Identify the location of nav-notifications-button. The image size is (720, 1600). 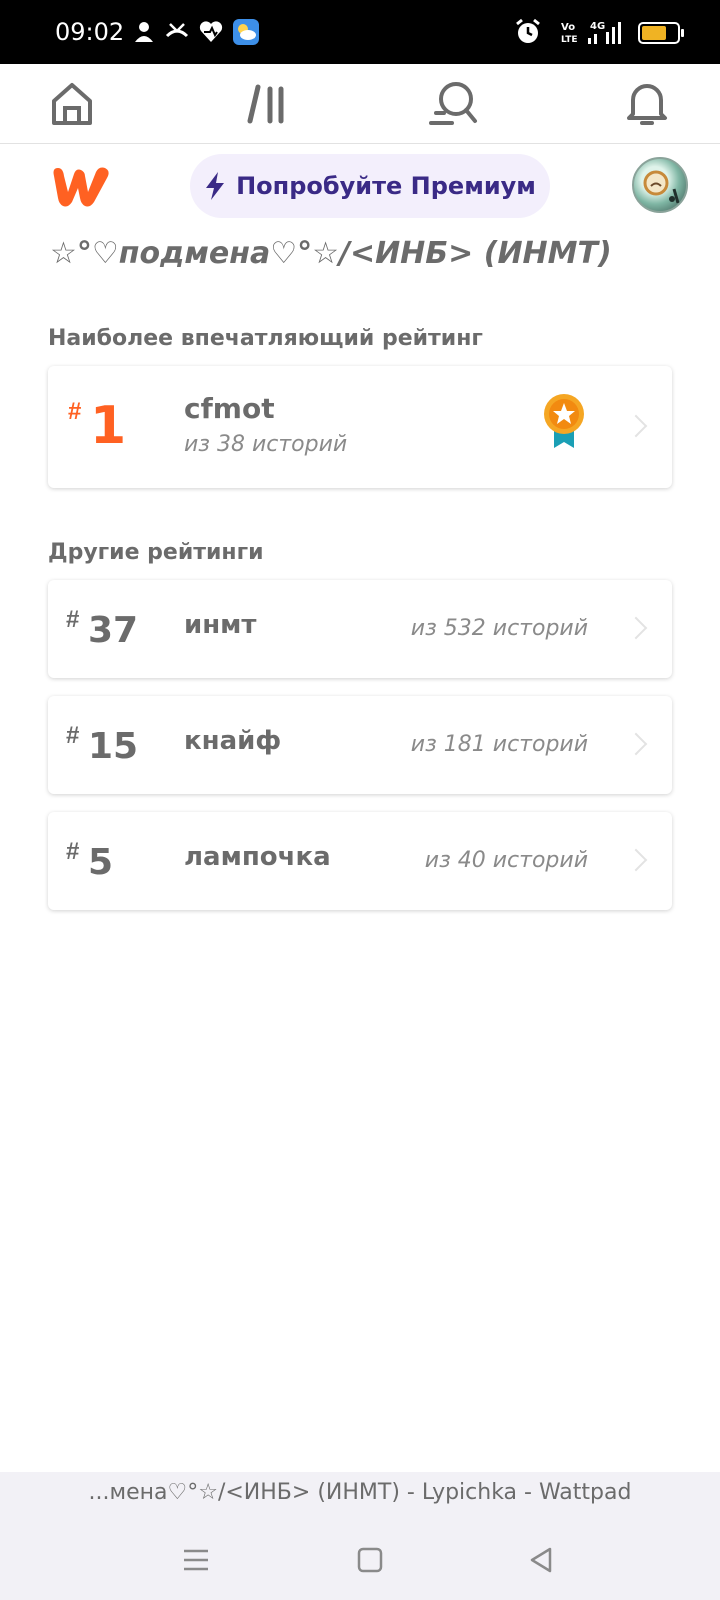
(647, 104).